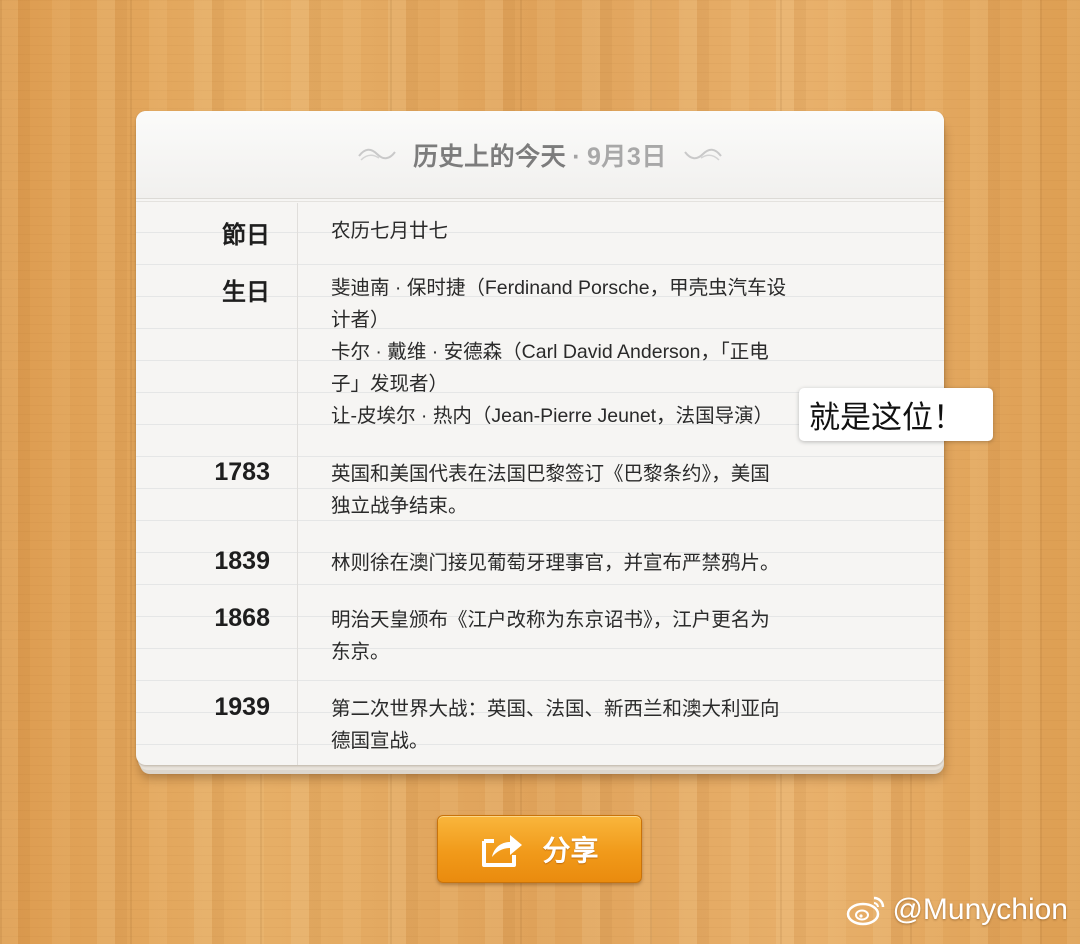 This screenshot has width=1080, height=944. What do you see at coordinates (866, 911) in the screenshot?
I see `weibo-icon` at bounding box center [866, 911].